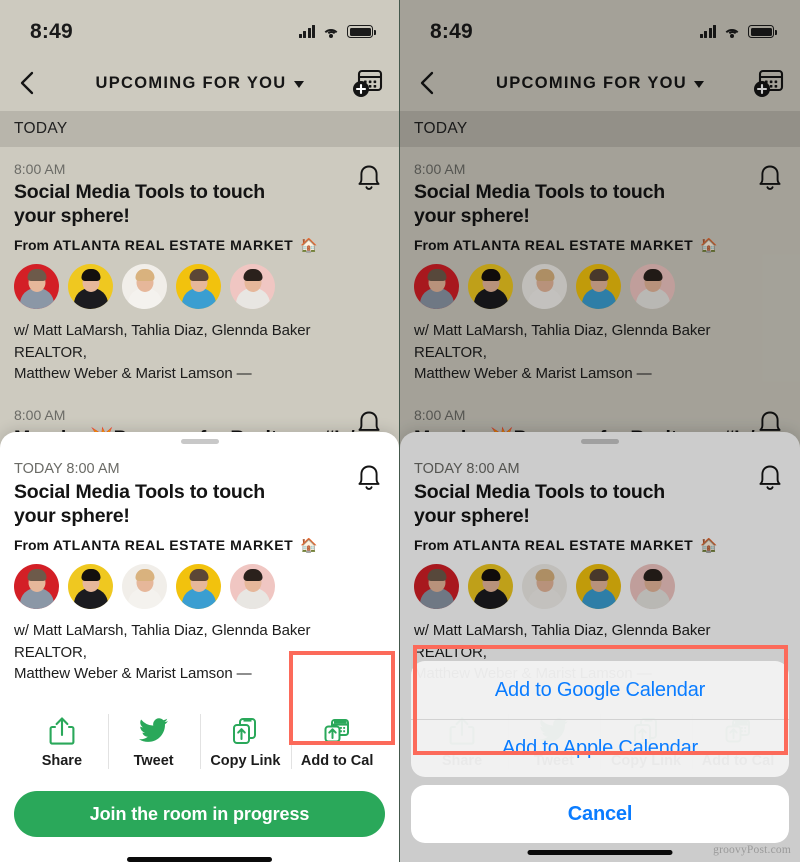 The width and height of the screenshot is (800, 862). What do you see at coordinates (153, 731) in the screenshot?
I see `twitter-bird-icon` at bounding box center [153, 731].